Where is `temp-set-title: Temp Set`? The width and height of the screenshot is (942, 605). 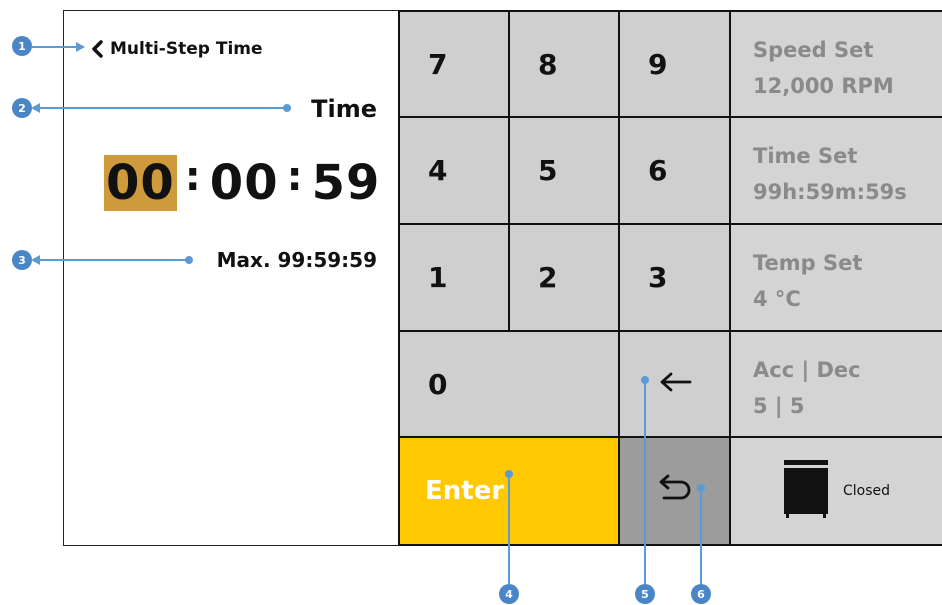
temp-set-title: Temp Set is located at coordinates (808, 263).